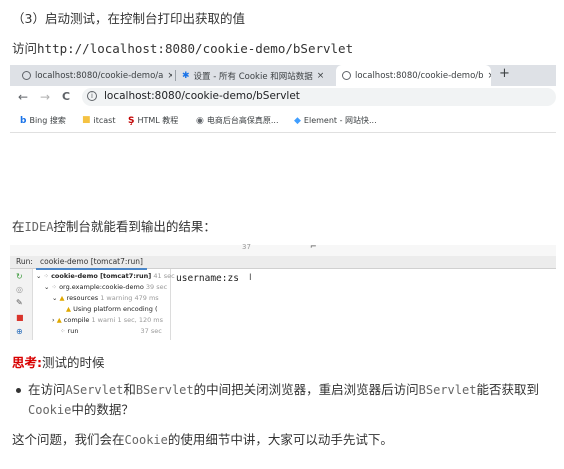 The image size is (564, 469). What do you see at coordinates (92, 96) in the screenshot?
I see `info-icon: i` at bounding box center [92, 96].